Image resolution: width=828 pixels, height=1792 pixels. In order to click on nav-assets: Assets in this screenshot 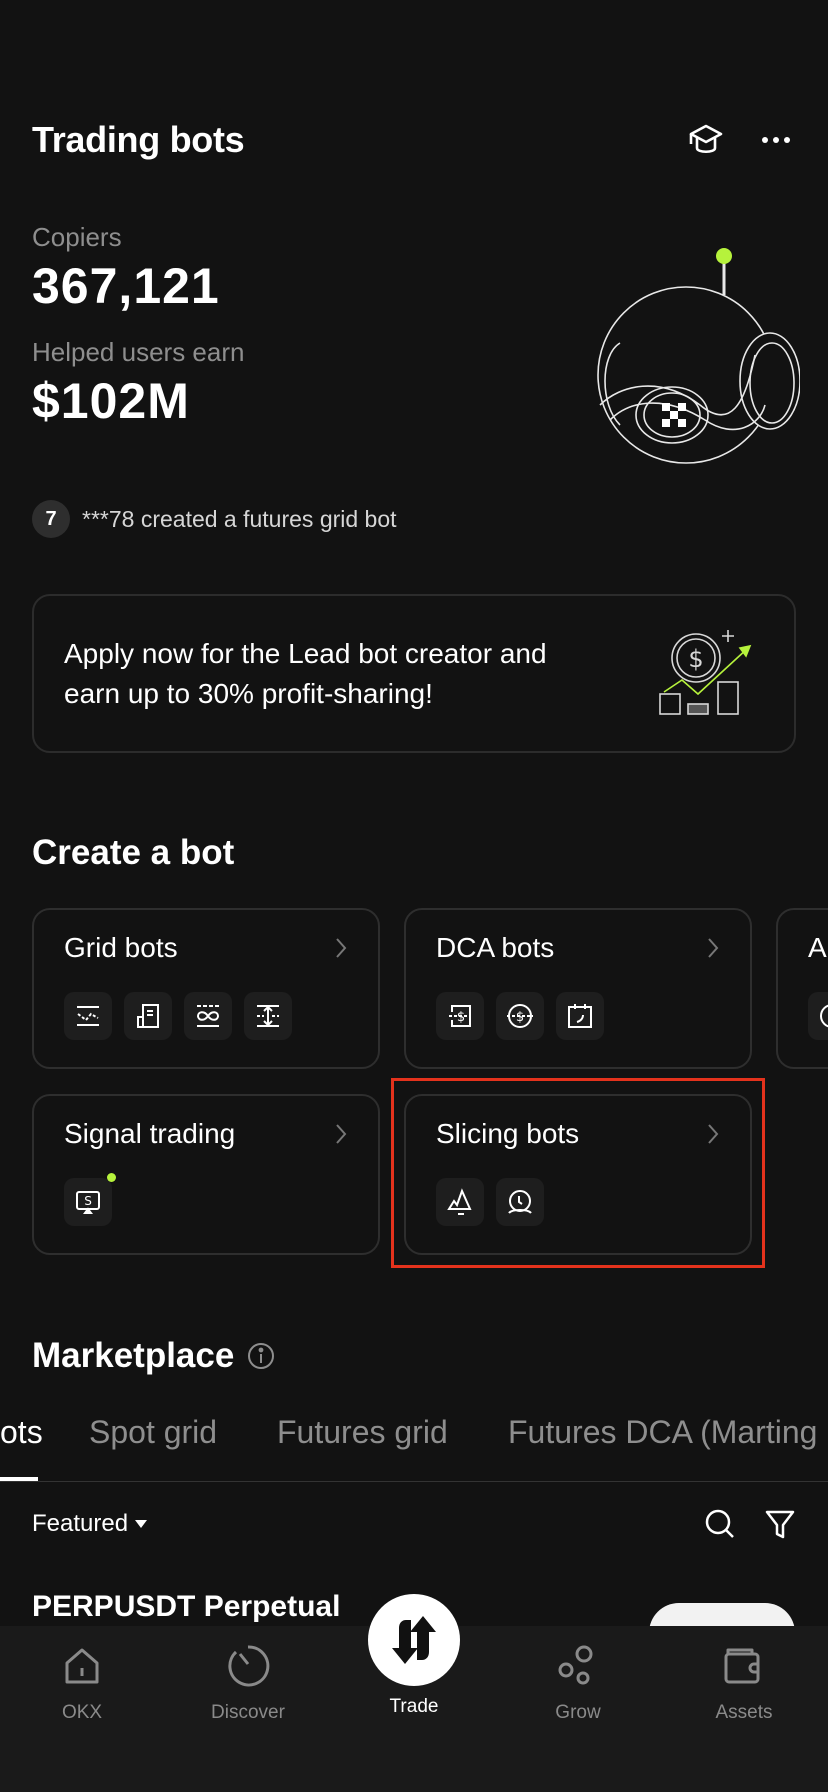, I will do `click(744, 1683)`.